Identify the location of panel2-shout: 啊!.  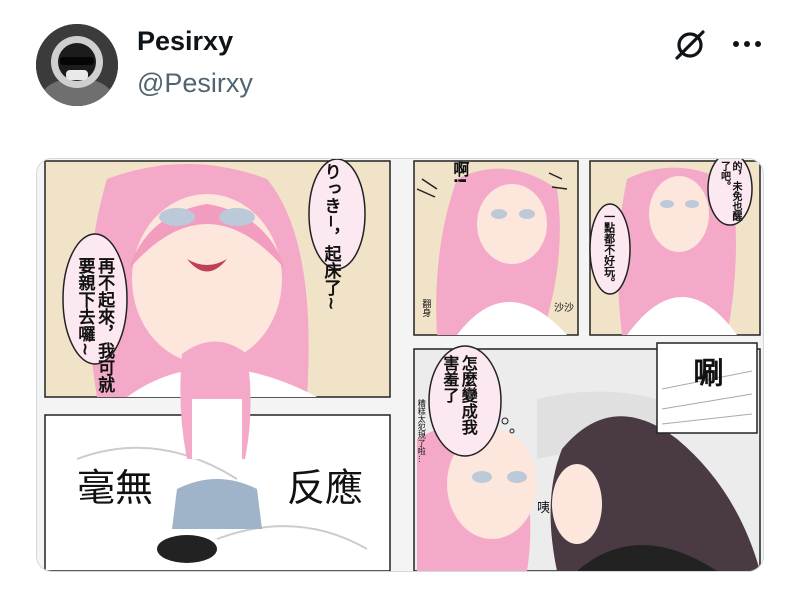
(460, 173).